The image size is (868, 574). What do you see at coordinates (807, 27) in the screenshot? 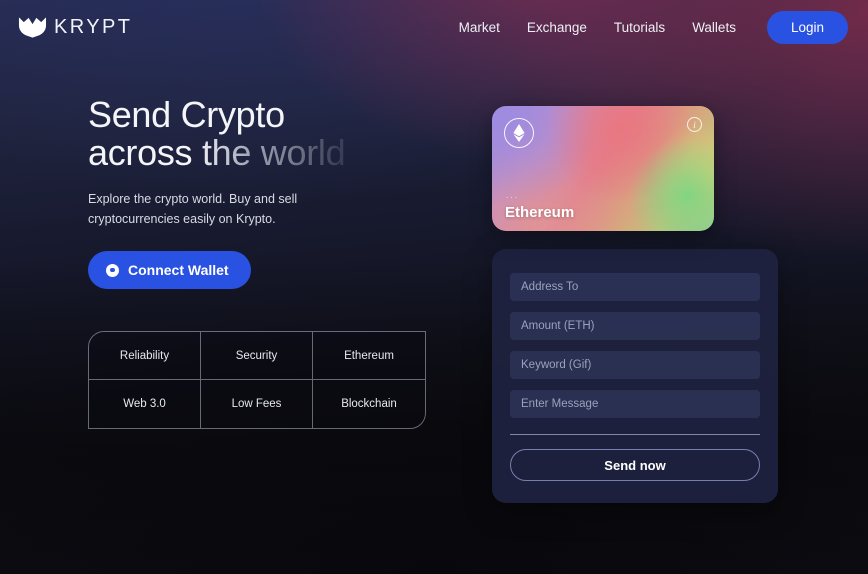
I see `login-button: Login` at bounding box center [807, 27].